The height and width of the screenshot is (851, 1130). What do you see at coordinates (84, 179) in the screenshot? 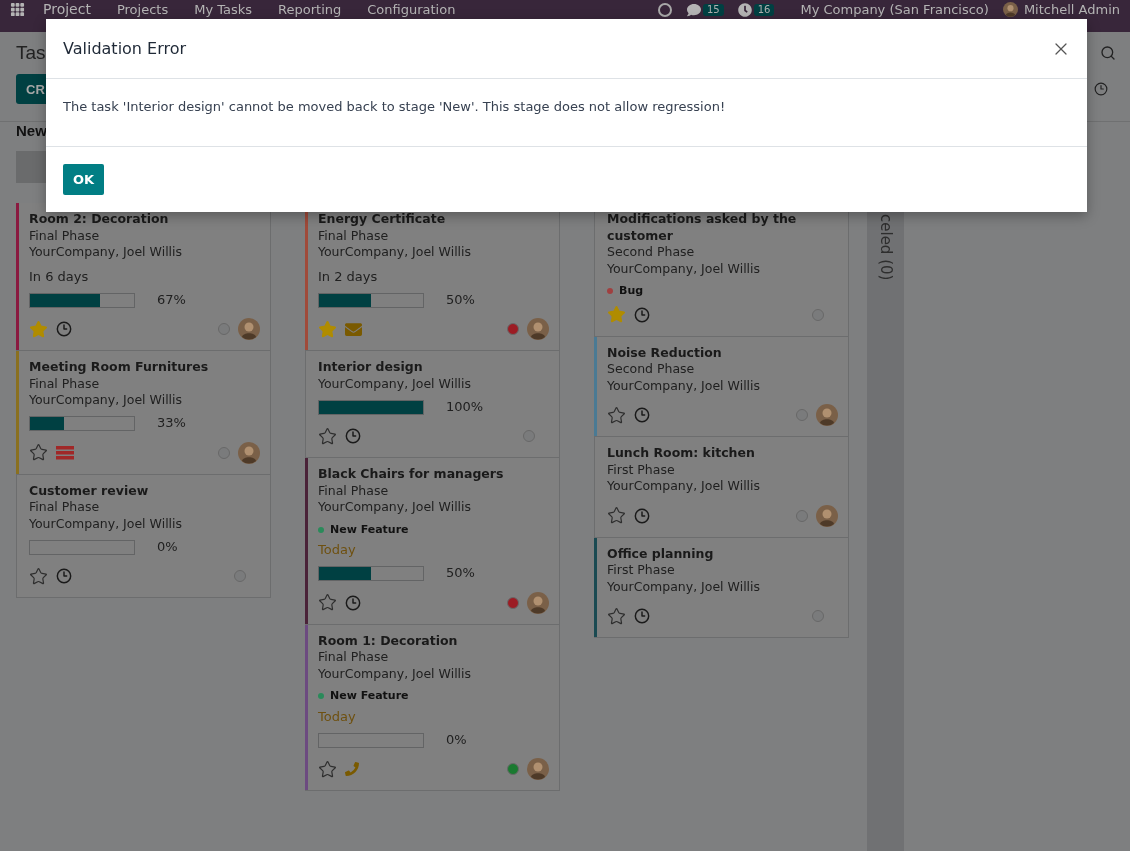
I see `ok-button: OK` at bounding box center [84, 179].